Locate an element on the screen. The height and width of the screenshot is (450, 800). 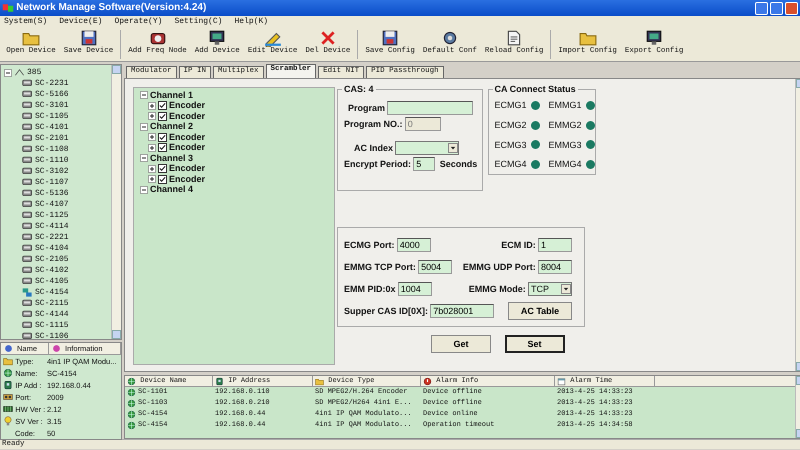
menu-item: Operate(Y) is located at coordinates (138, 22).